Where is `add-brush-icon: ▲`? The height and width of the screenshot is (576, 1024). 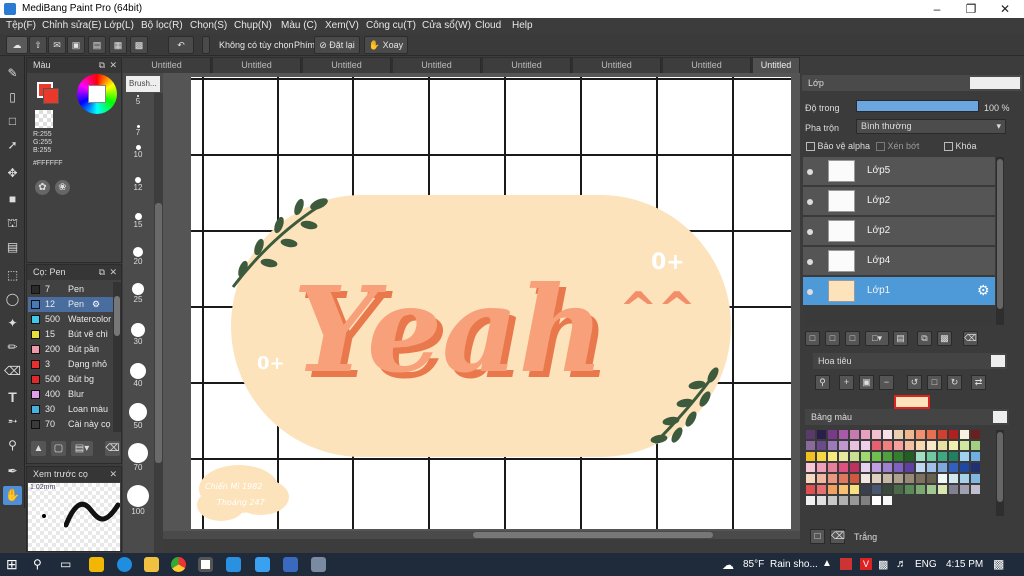 add-brush-icon: ▲ is located at coordinates (38, 448).